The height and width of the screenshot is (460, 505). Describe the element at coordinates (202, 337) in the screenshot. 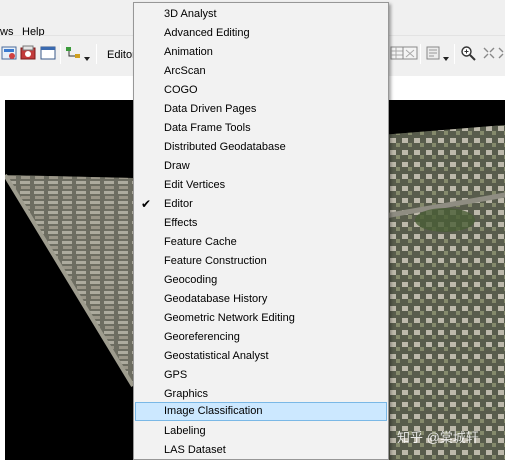

I see `menu-item-label: Georeferencing` at that location.